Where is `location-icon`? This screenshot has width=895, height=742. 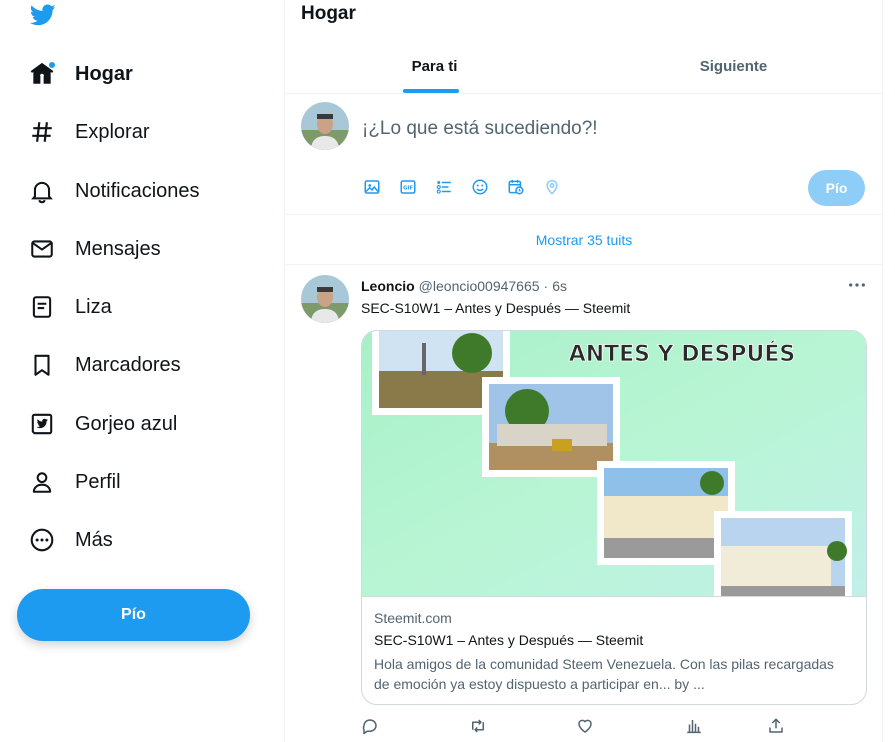
location-icon is located at coordinates (561, 187).